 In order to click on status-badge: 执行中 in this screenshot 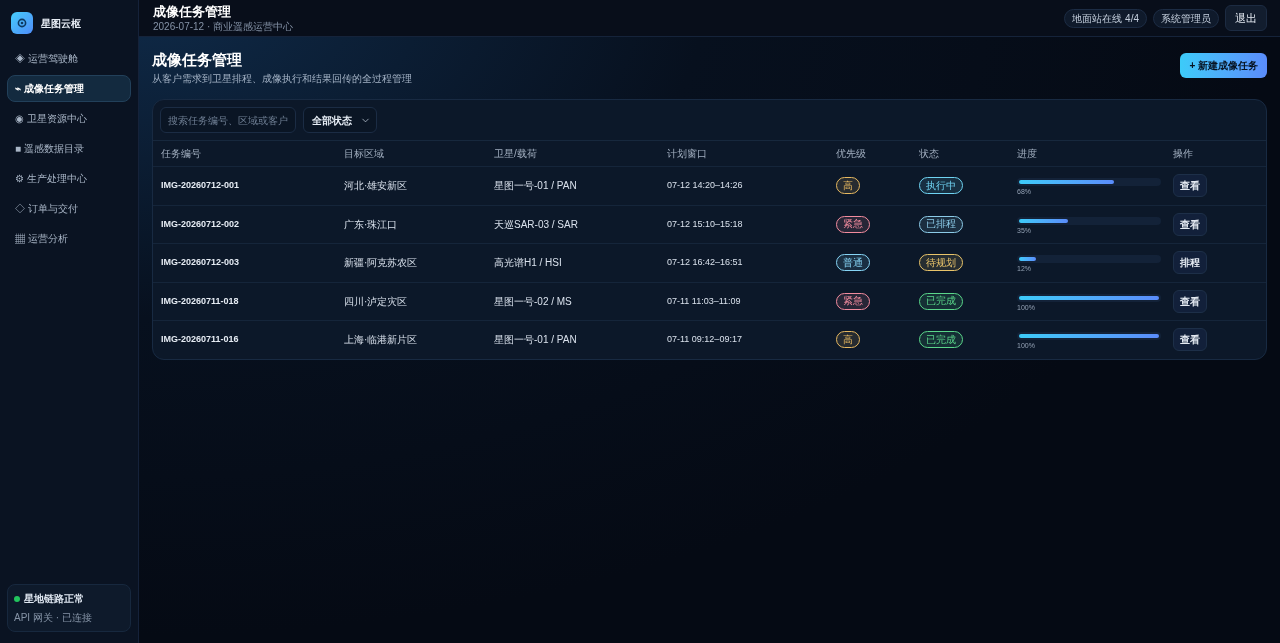, I will do `click(941, 186)`.